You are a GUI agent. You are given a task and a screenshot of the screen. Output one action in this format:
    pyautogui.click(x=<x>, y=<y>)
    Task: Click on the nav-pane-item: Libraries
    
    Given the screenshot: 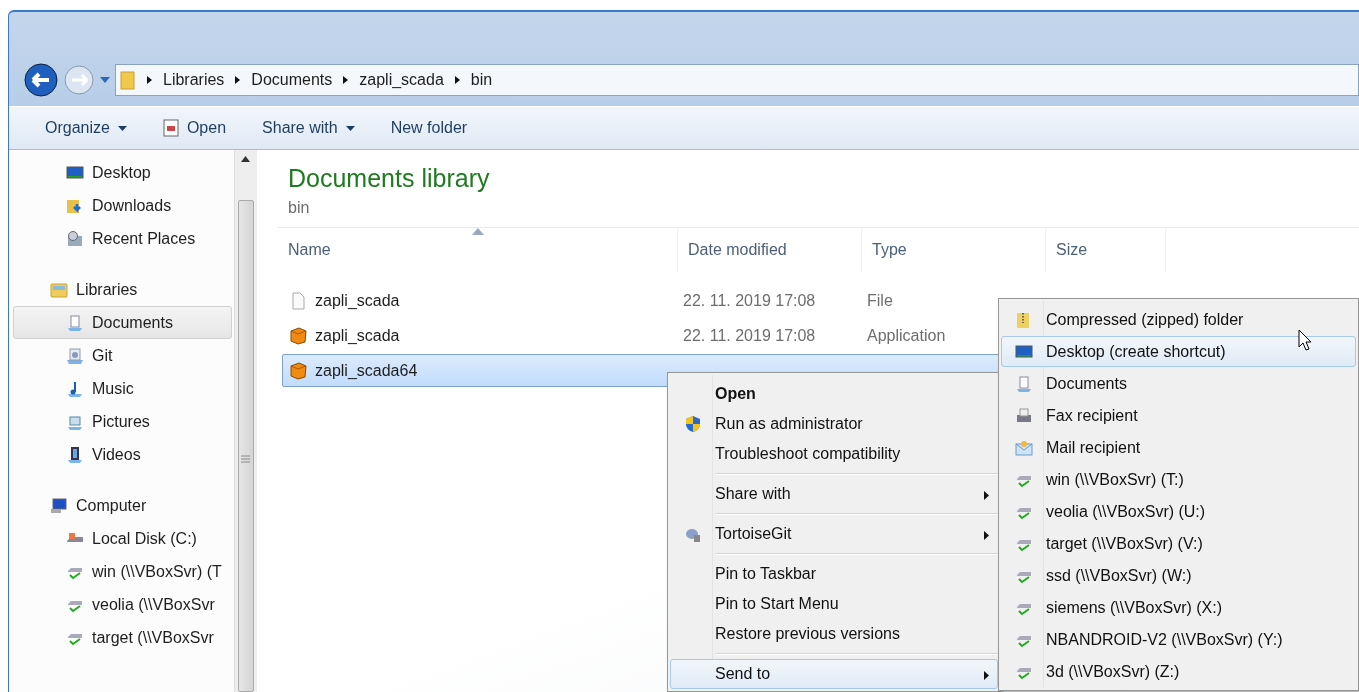 What is the action you would take?
    pyautogui.click(x=122, y=289)
    